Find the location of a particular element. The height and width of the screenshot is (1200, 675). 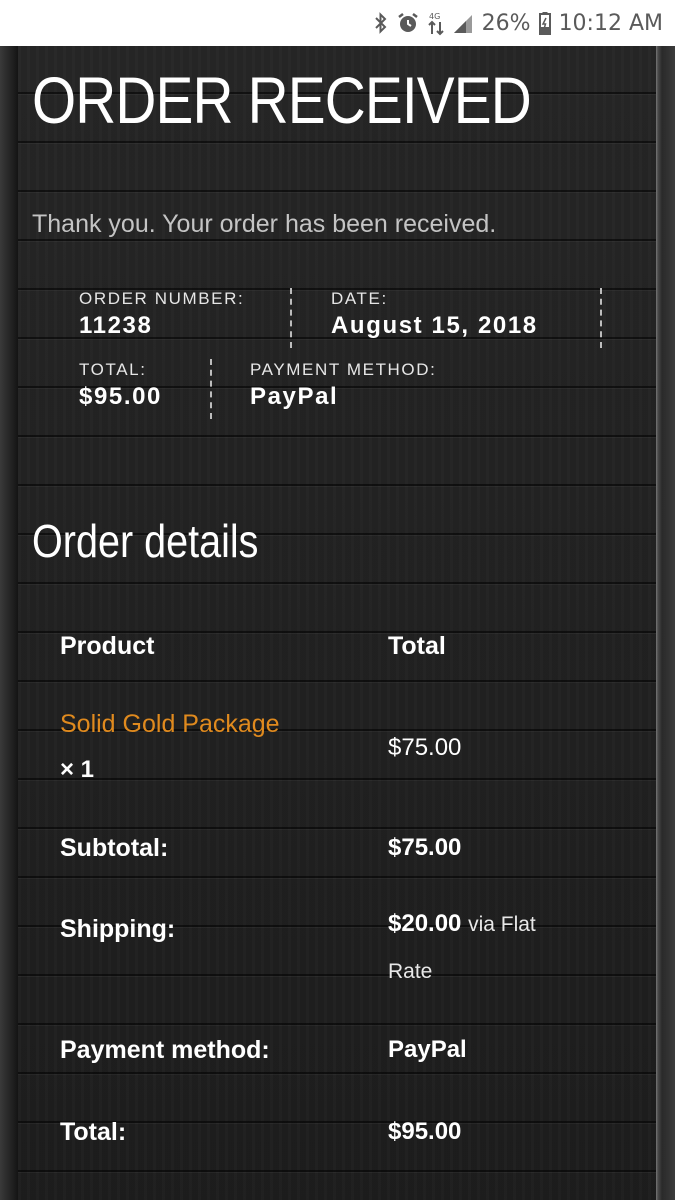

data-arrows-icon: 4G is located at coordinates (435, 23).